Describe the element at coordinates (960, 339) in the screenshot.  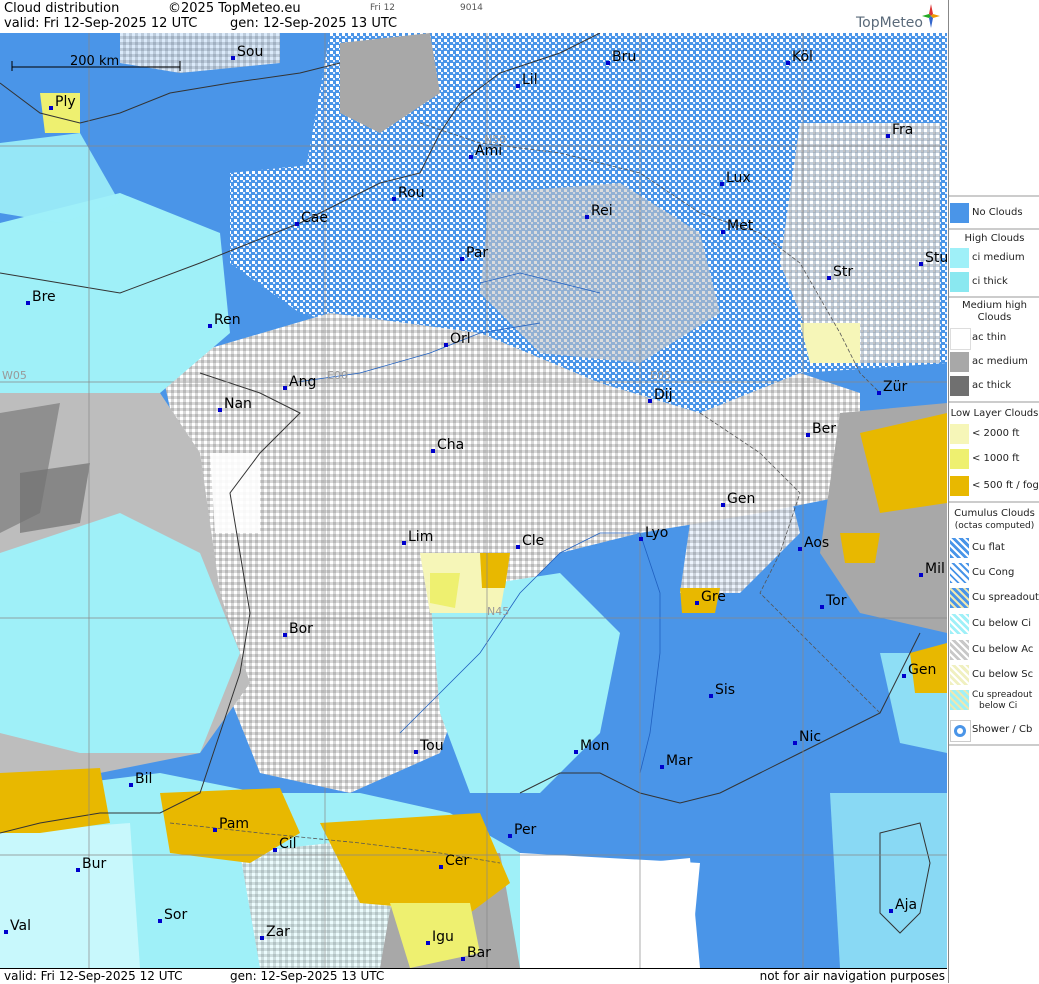
I see `ac-thin-swatch` at that location.